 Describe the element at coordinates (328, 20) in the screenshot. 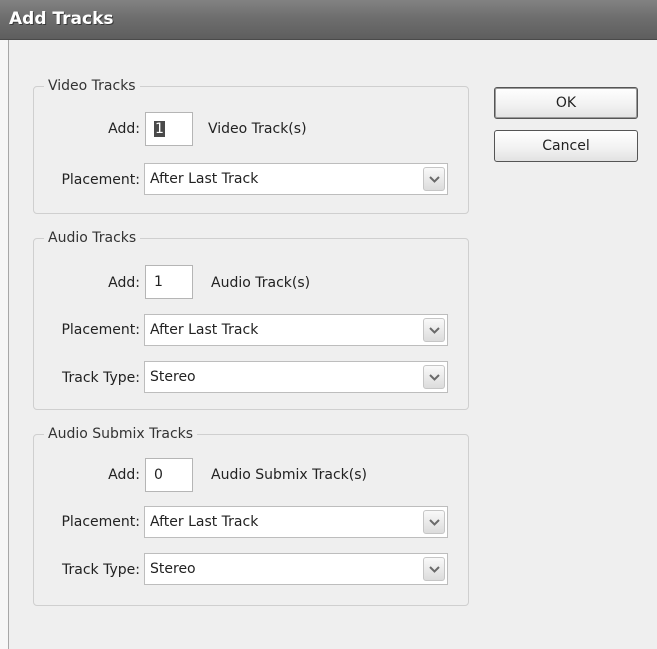

I see `title-bar: Add Tracks` at that location.